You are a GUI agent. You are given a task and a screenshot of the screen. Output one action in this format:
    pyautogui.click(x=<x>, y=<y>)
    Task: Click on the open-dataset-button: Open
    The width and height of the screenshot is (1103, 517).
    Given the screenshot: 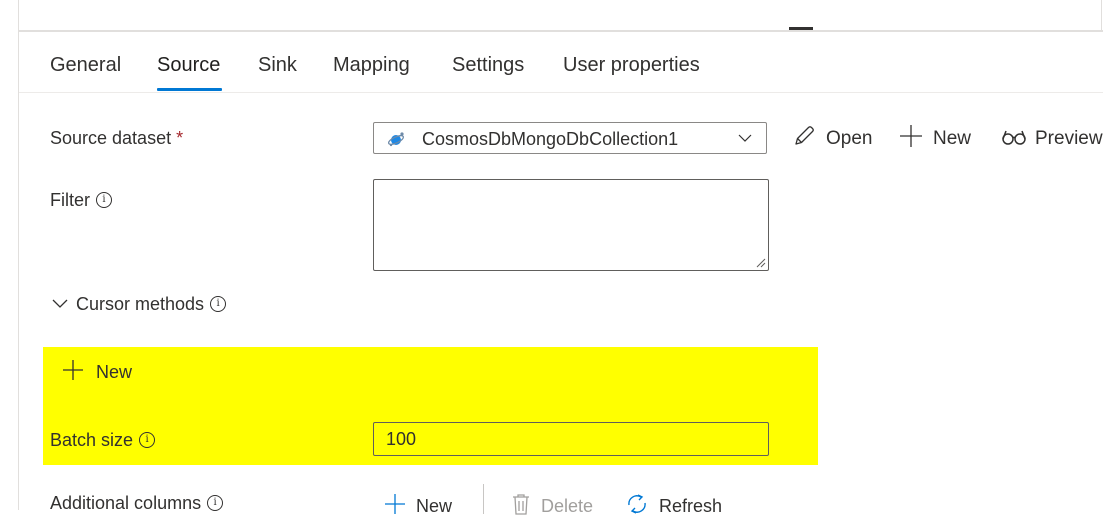 What is the action you would take?
    pyautogui.click(x=832, y=137)
    